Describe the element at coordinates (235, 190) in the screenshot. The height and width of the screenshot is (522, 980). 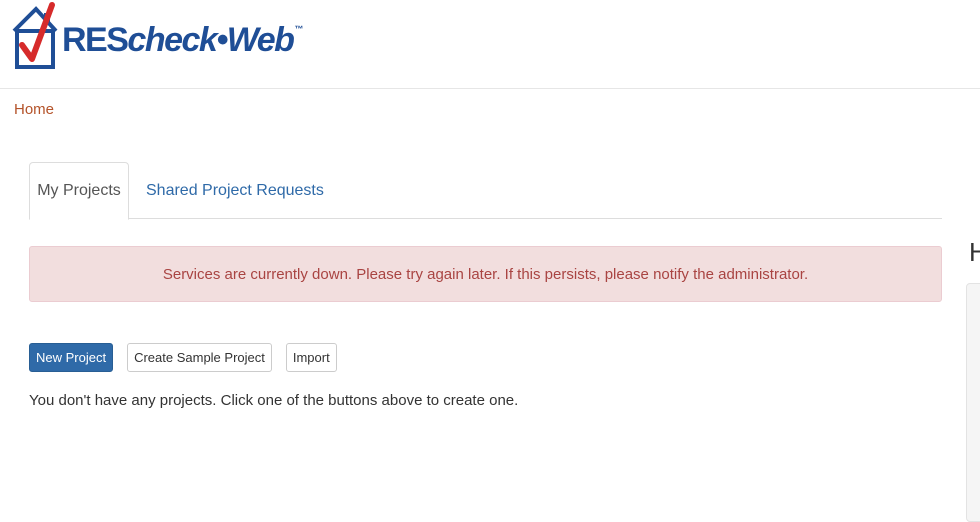
I see `tab-shared-project-requests: Shared Project Requests` at that location.